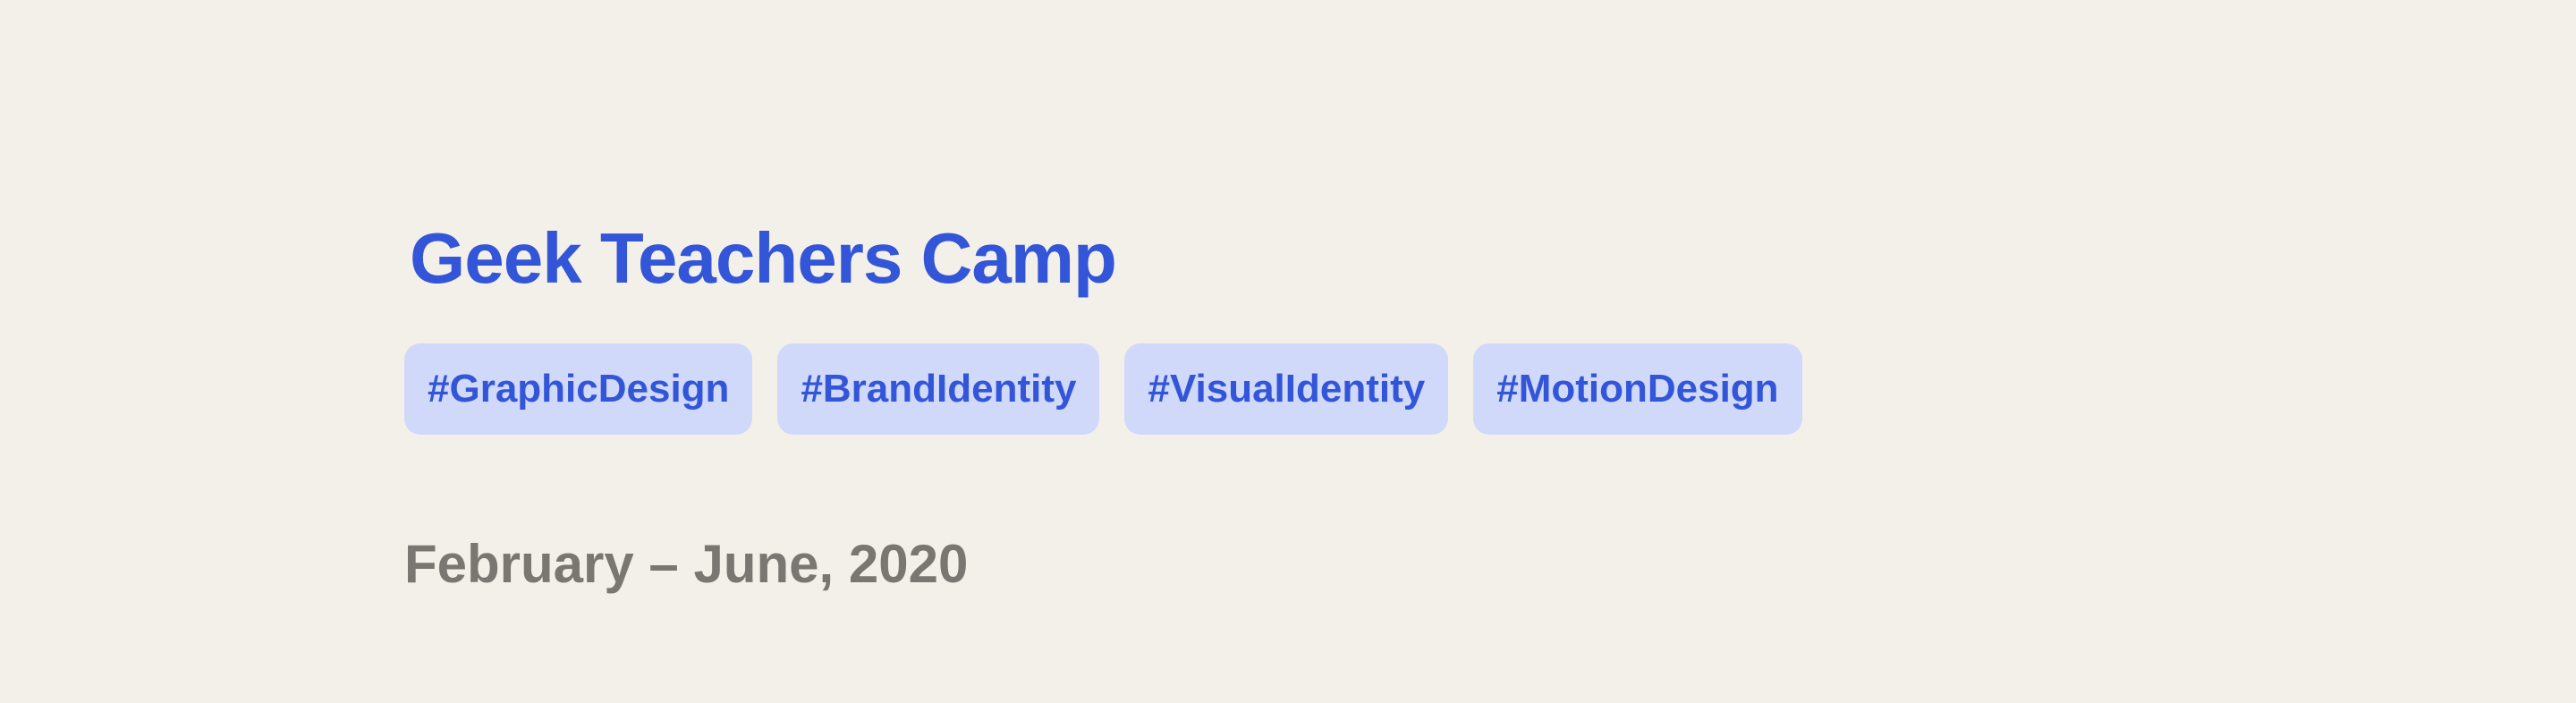 This screenshot has height=703, width=2576. Describe the element at coordinates (763, 258) in the screenshot. I see `project-title: Geek Teachers Camp` at that location.